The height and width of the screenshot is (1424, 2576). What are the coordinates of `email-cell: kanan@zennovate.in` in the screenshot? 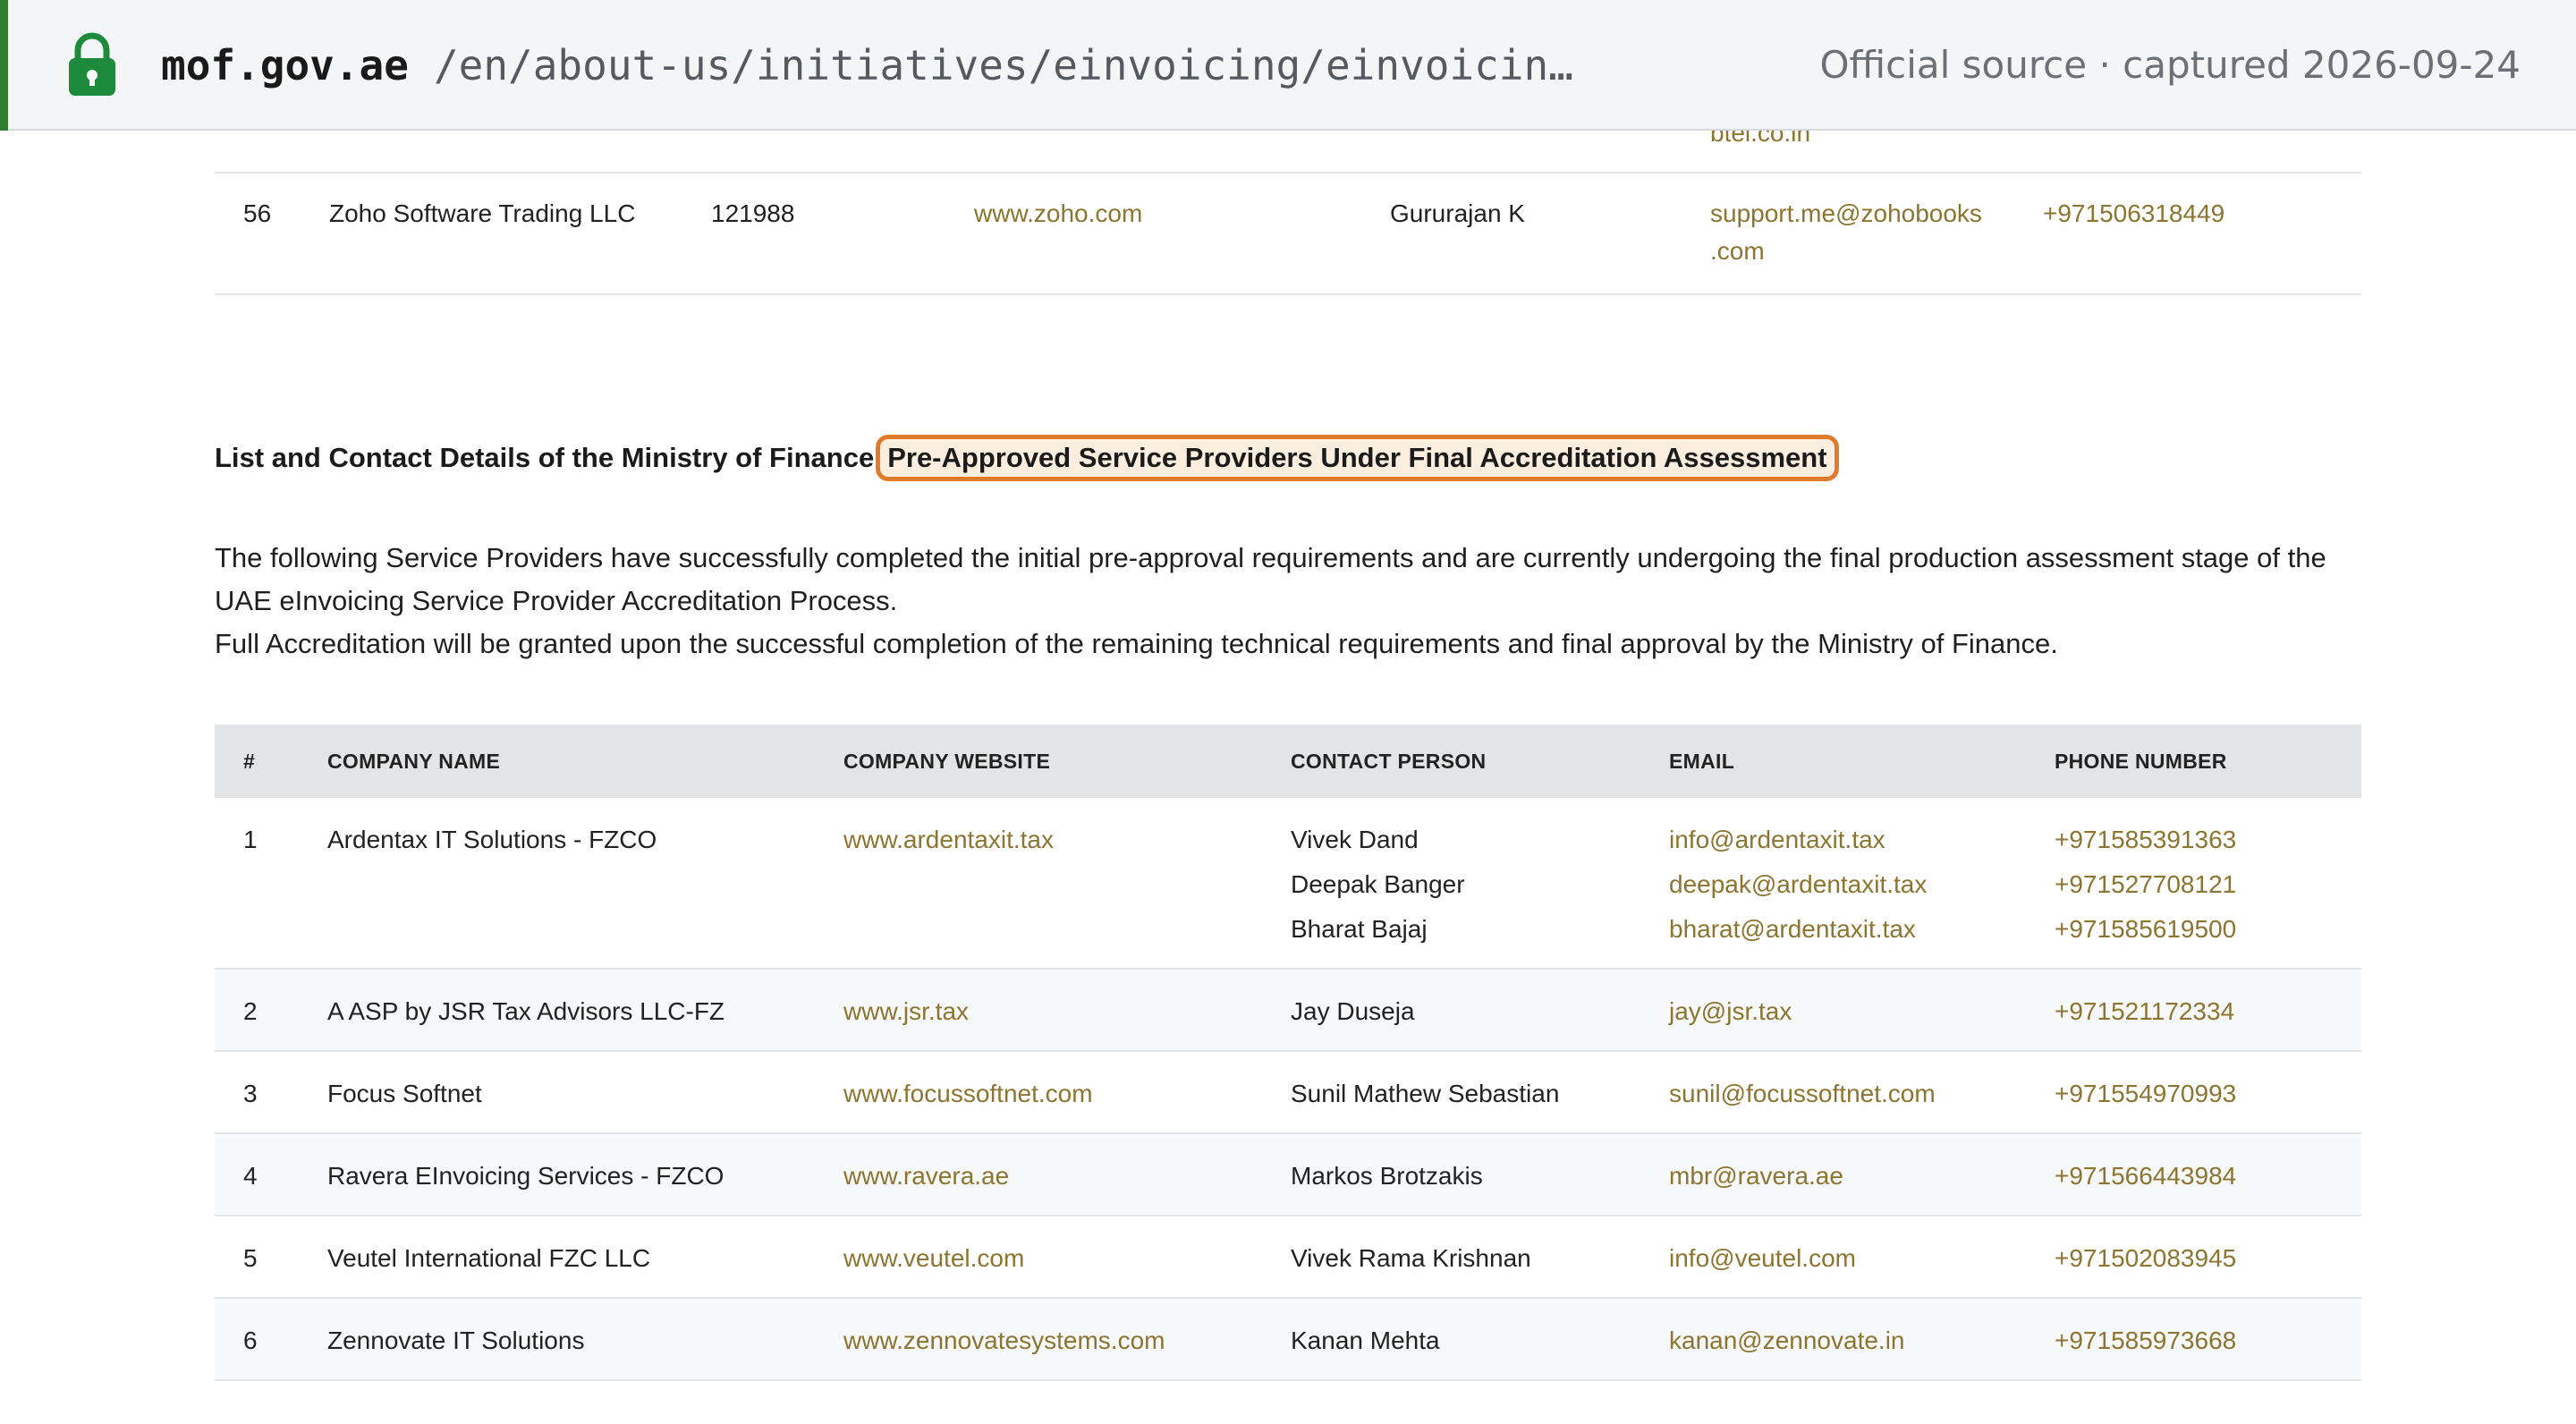 It's located at (1787, 1340).